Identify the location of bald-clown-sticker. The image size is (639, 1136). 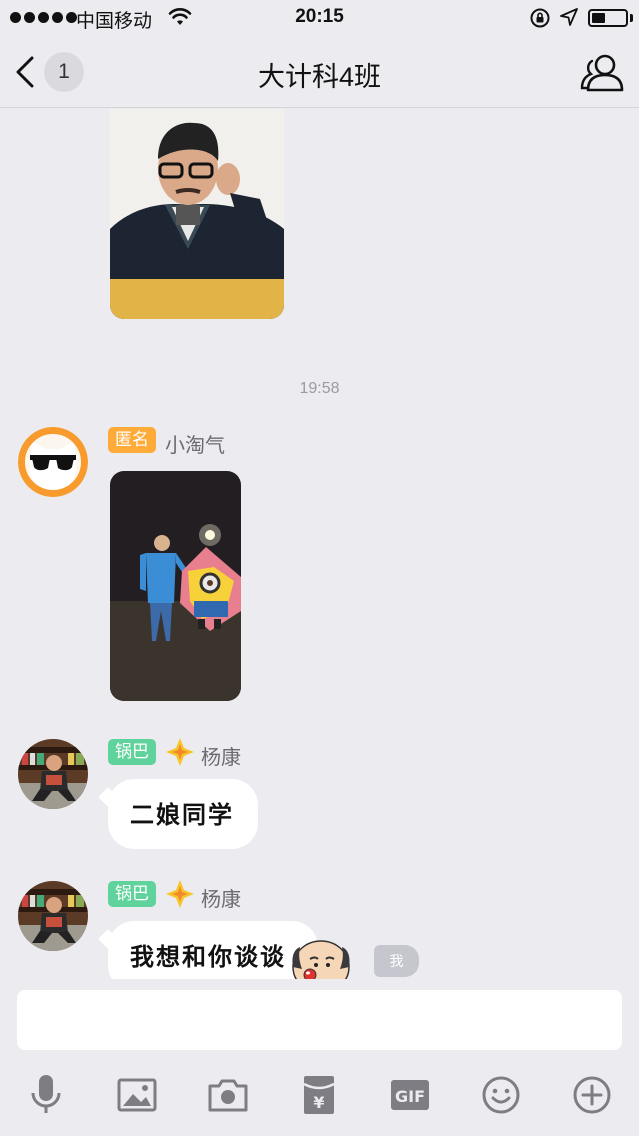
(321, 959).